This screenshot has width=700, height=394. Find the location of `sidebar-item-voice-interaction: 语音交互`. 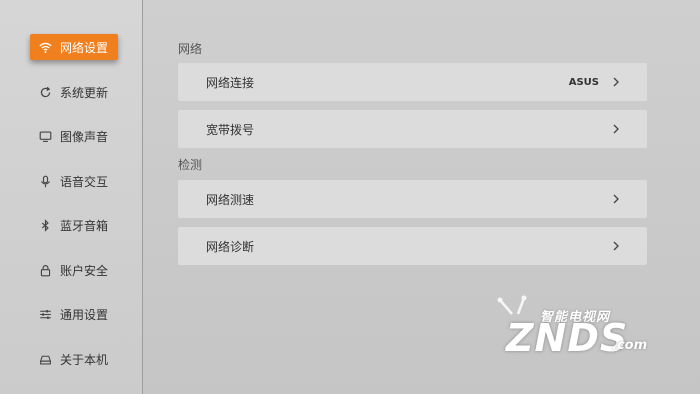

sidebar-item-voice-interaction: 语音交互 is located at coordinates (74, 181).